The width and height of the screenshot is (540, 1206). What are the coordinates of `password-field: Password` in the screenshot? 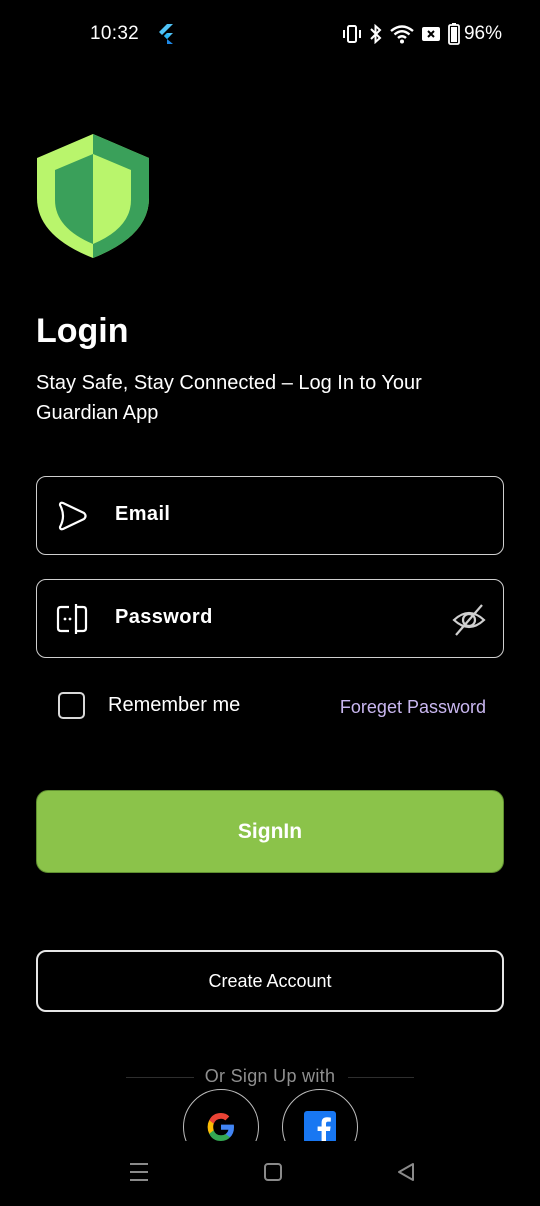 It's located at (270, 618).